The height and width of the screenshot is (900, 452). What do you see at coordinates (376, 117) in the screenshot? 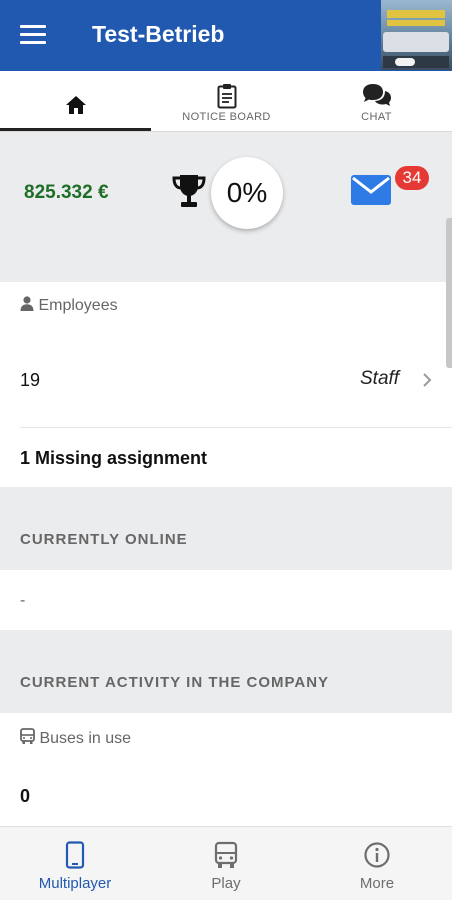
I see `tab-label: CHAT` at bounding box center [376, 117].